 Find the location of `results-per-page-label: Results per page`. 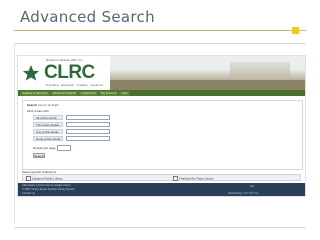

results-per-page-label: Results per page is located at coordinates (44, 147).